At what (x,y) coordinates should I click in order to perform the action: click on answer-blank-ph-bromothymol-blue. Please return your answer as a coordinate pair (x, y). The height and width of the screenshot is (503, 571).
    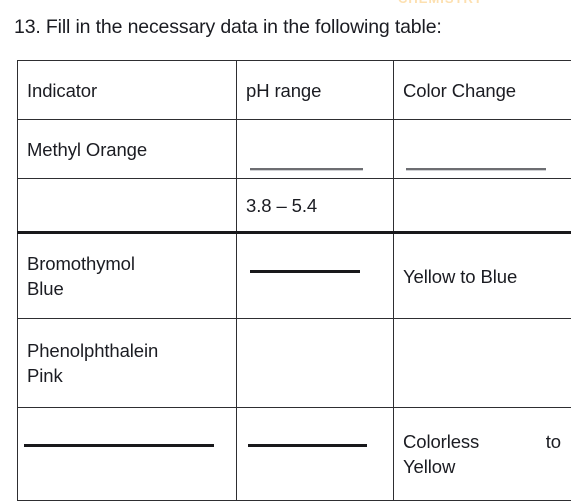
    Looking at the image, I should click on (305, 271).